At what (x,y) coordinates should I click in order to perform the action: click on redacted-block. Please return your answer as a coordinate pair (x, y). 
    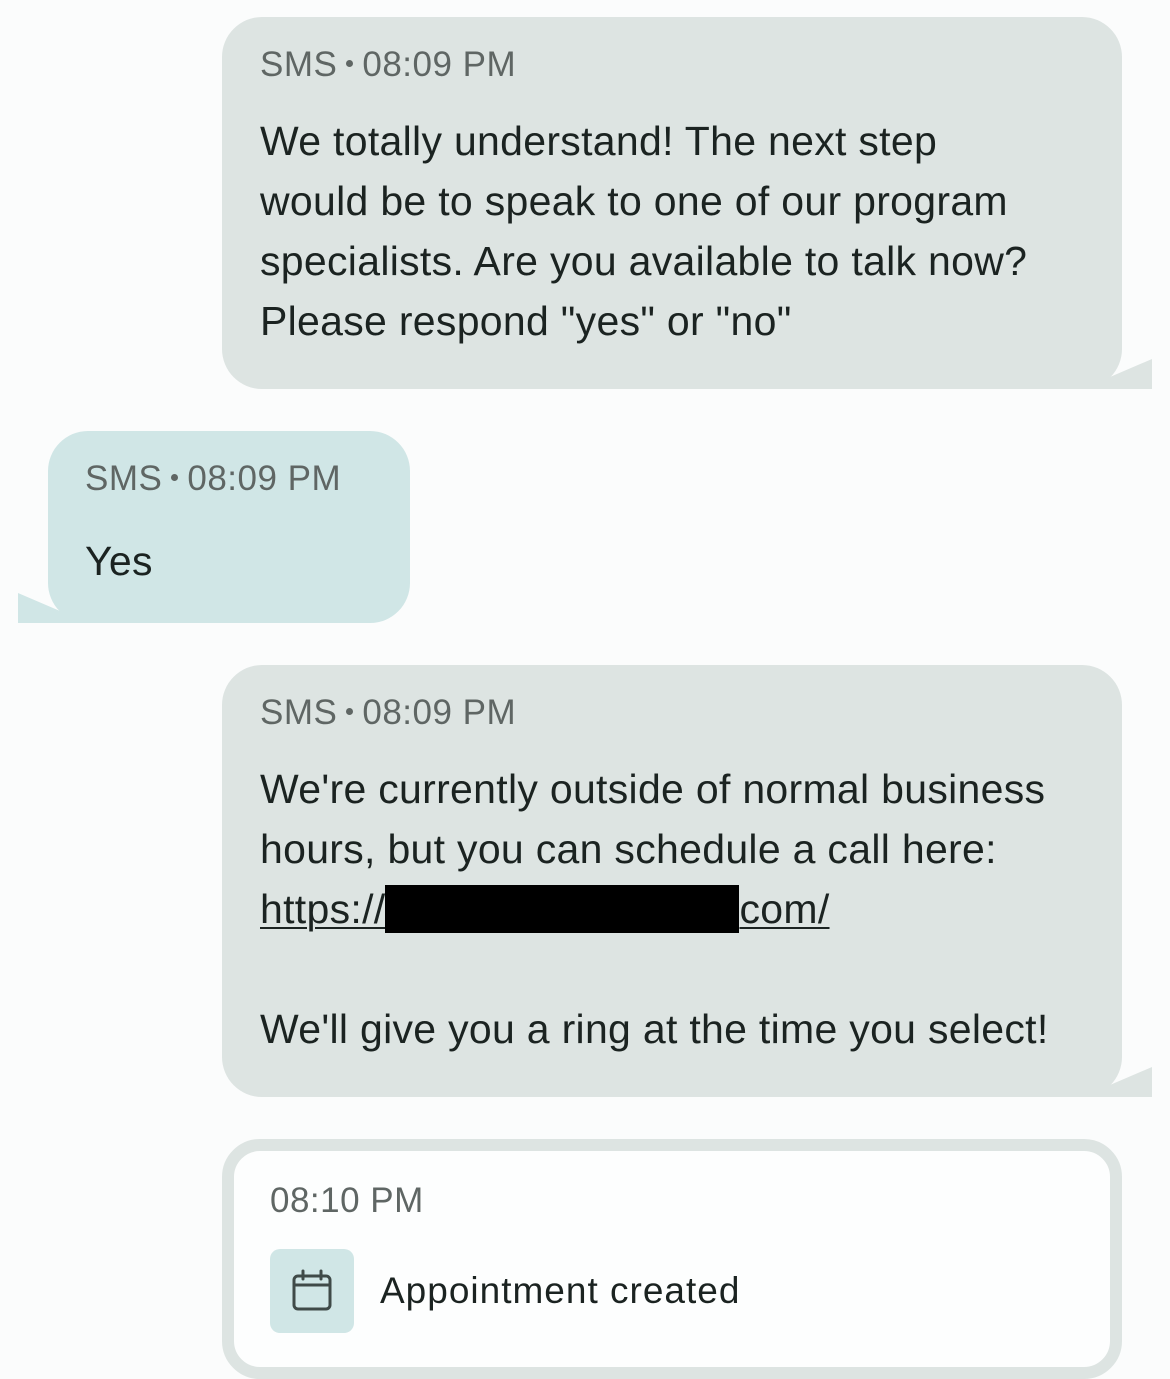
    Looking at the image, I should click on (562, 909).